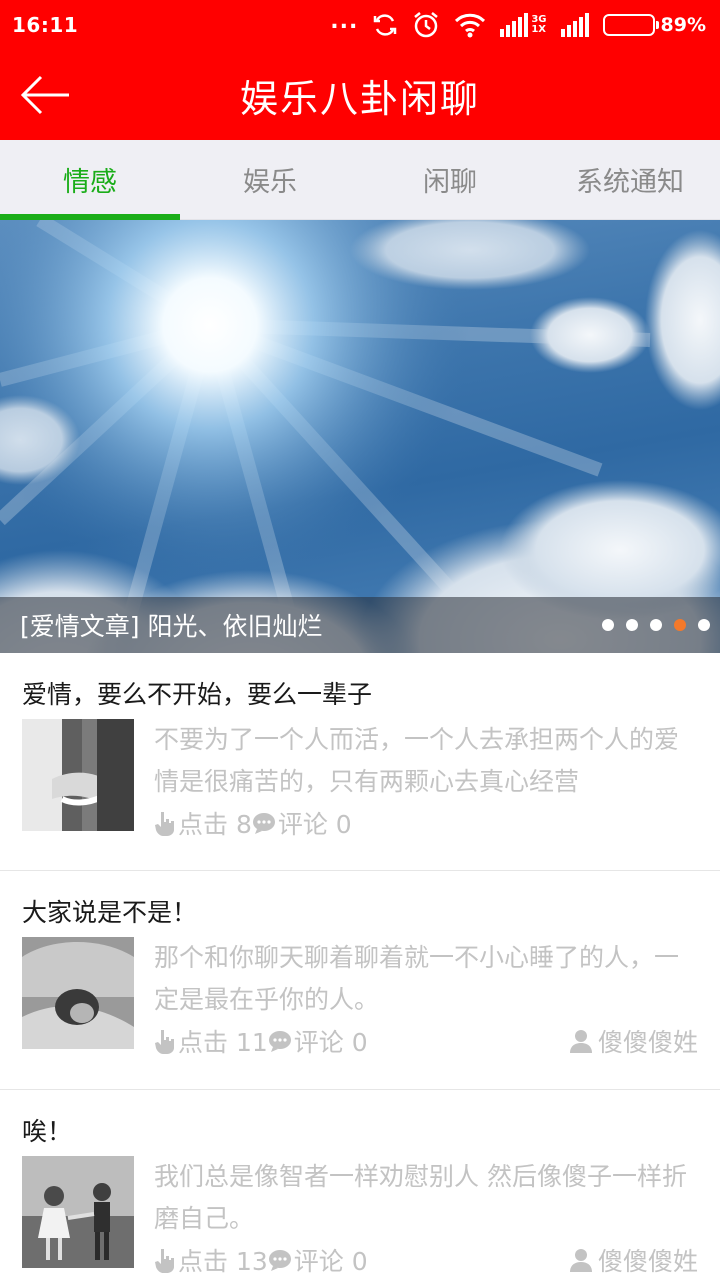 This screenshot has width=720, height=1280. I want to click on holding-hands-photo, so click(78, 775).